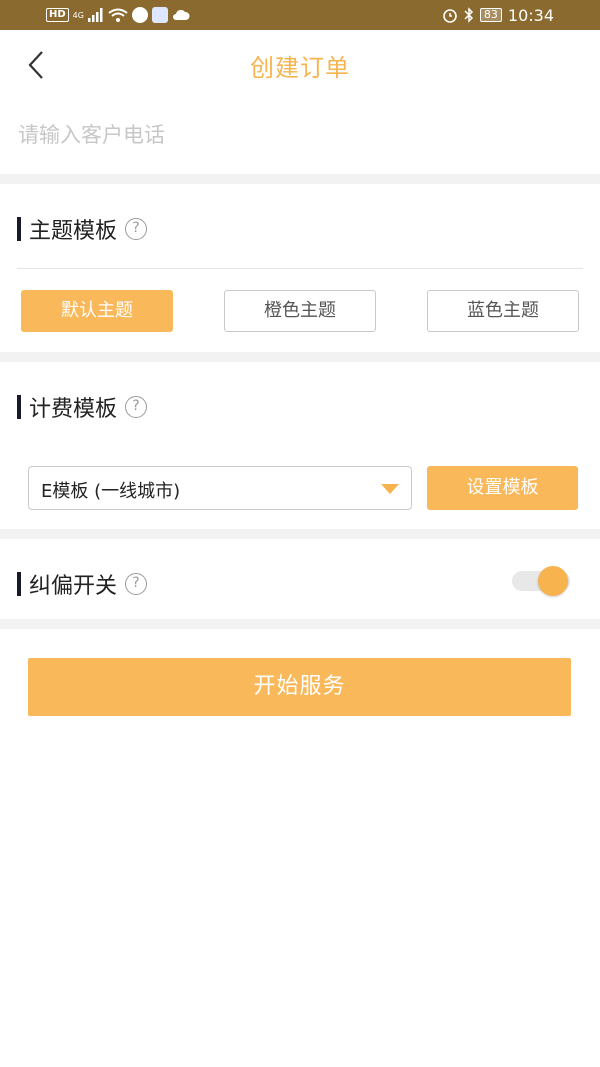 The image size is (600, 1067). What do you see at coordinates (299, 687) in the screenshot?
I see `start-service-button: 开始服务` at bounding box center [299, 687].